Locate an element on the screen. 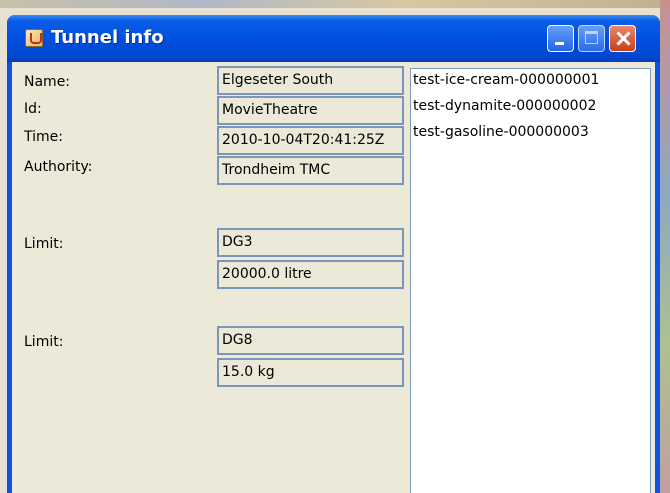 The image size is (670, 493). list-item: test-gasoline-000000003 is located at coordinates (530, 132).